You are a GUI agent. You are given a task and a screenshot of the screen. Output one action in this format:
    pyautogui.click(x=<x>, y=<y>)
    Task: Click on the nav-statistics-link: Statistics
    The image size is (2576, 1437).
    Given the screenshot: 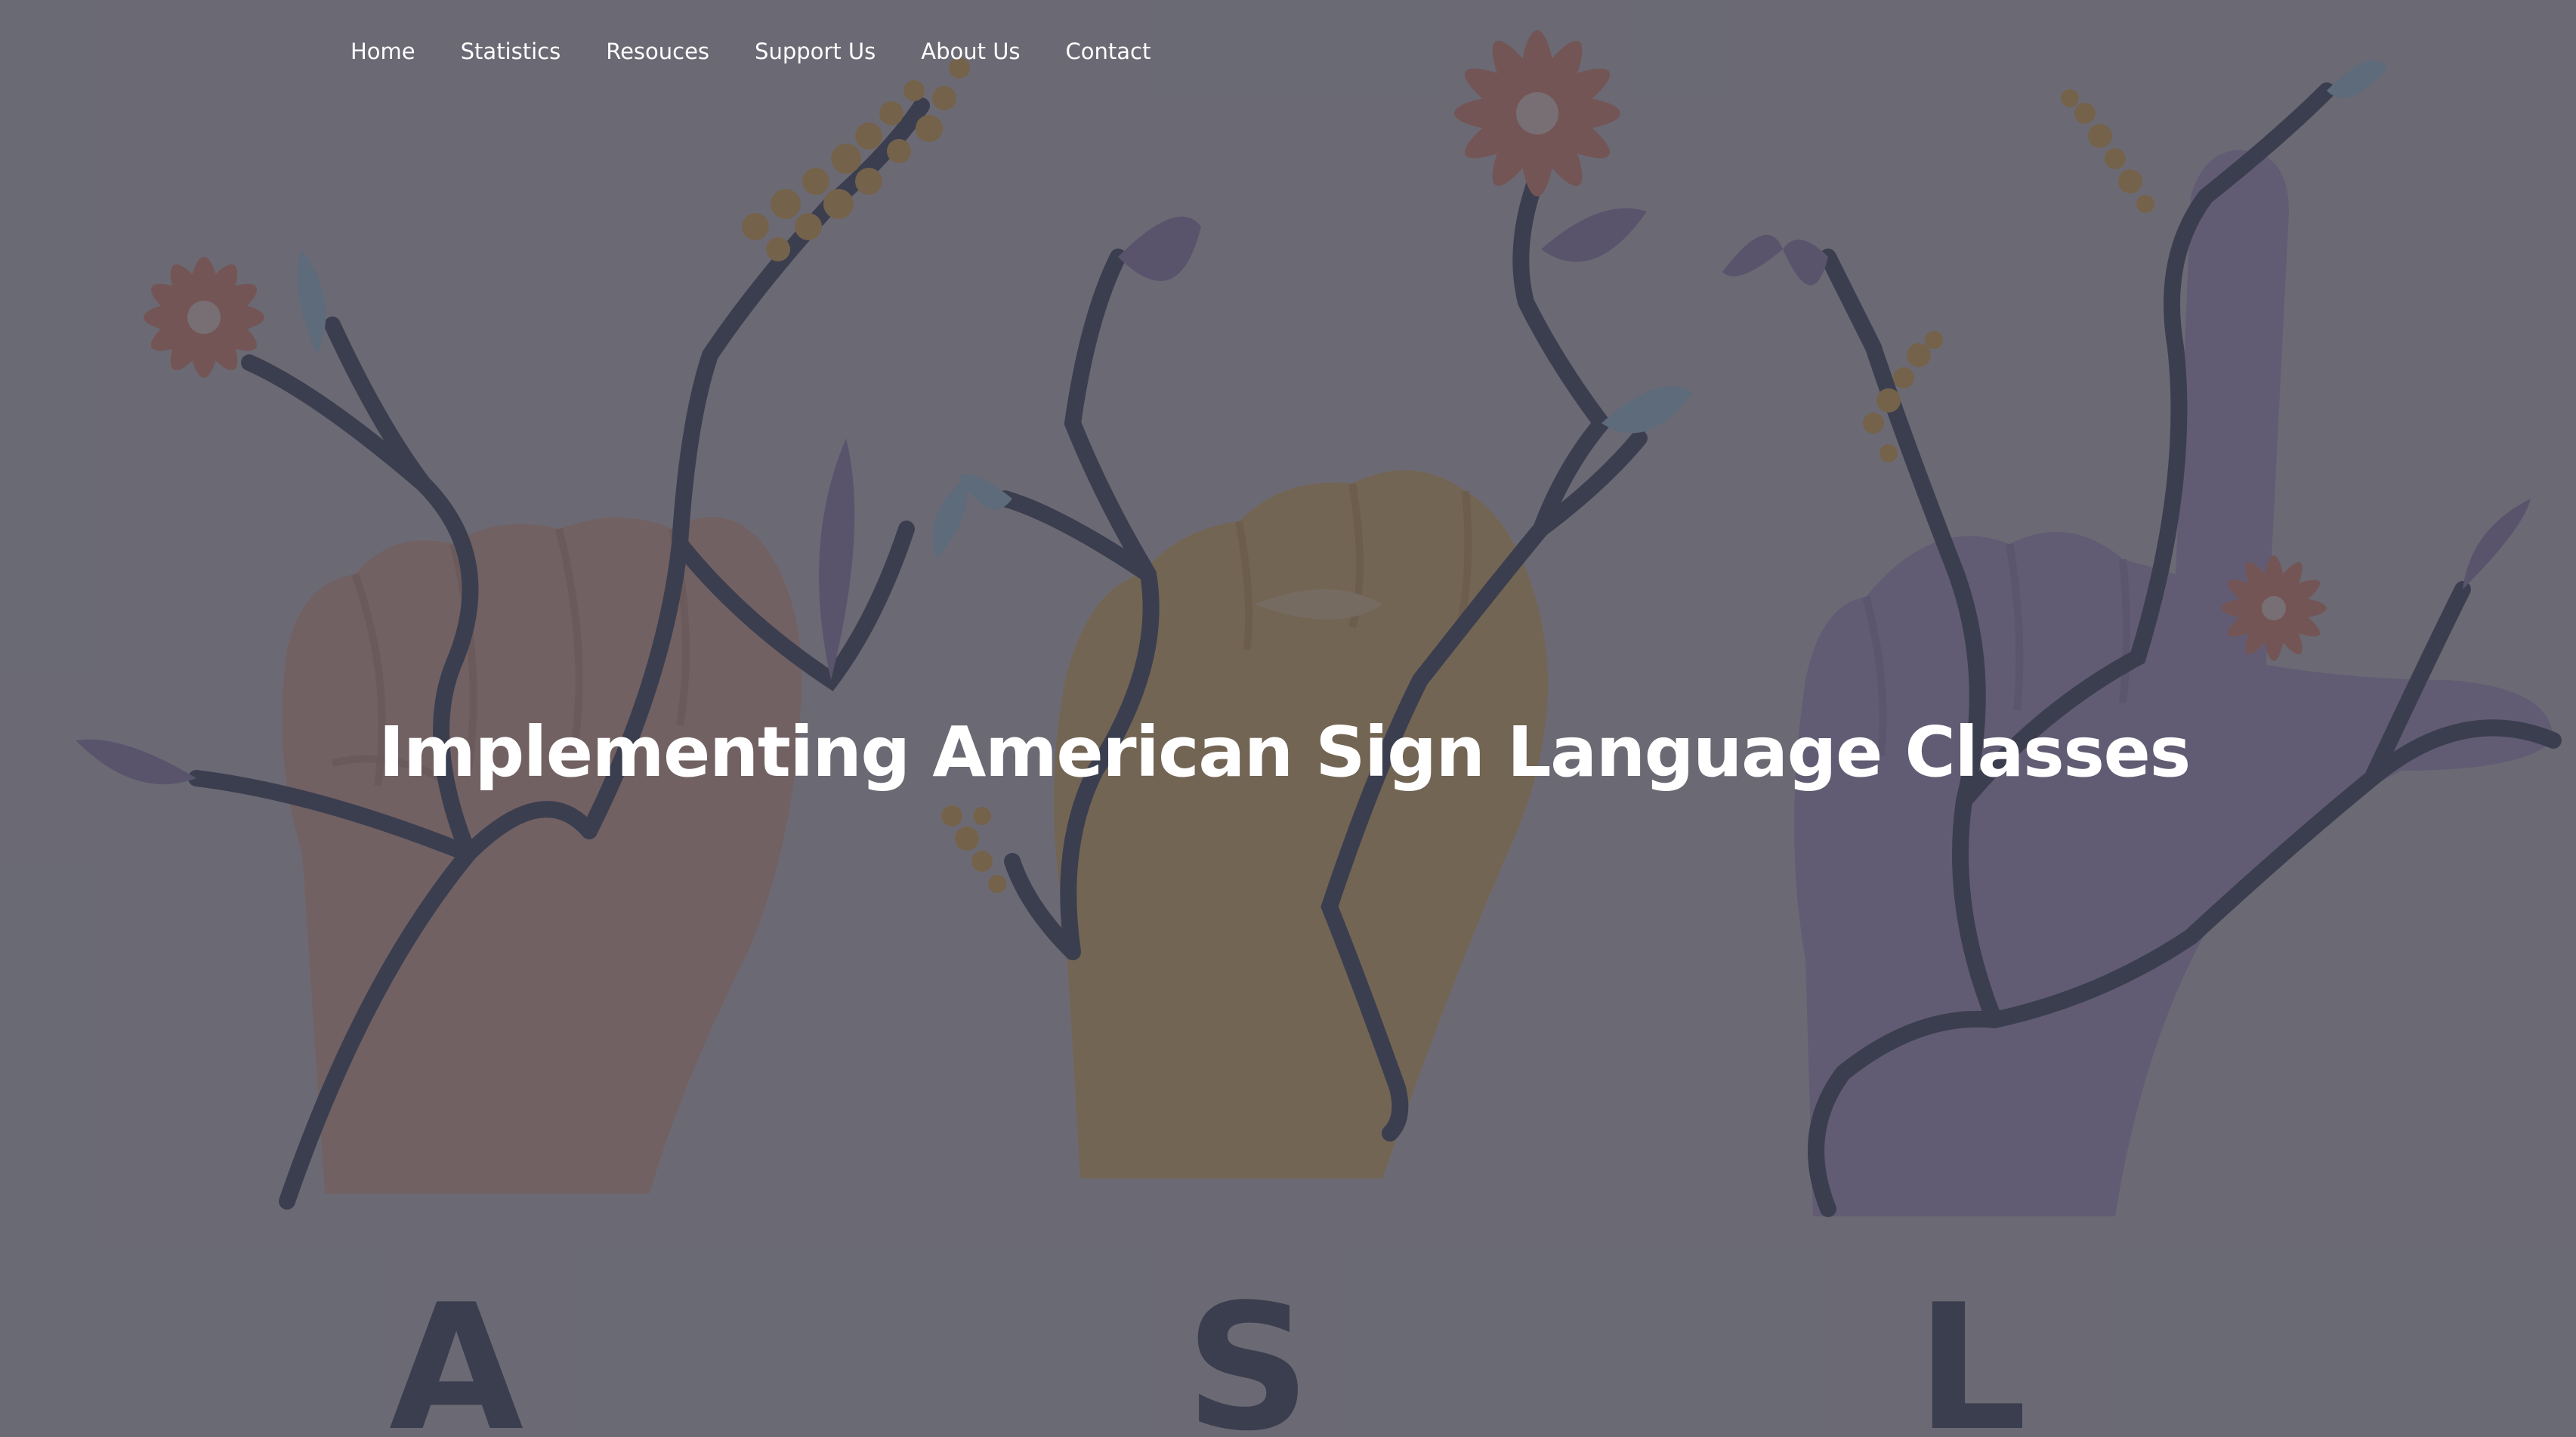 What is the action you would take?
    pyautogui.click(x=511, y=51)
    